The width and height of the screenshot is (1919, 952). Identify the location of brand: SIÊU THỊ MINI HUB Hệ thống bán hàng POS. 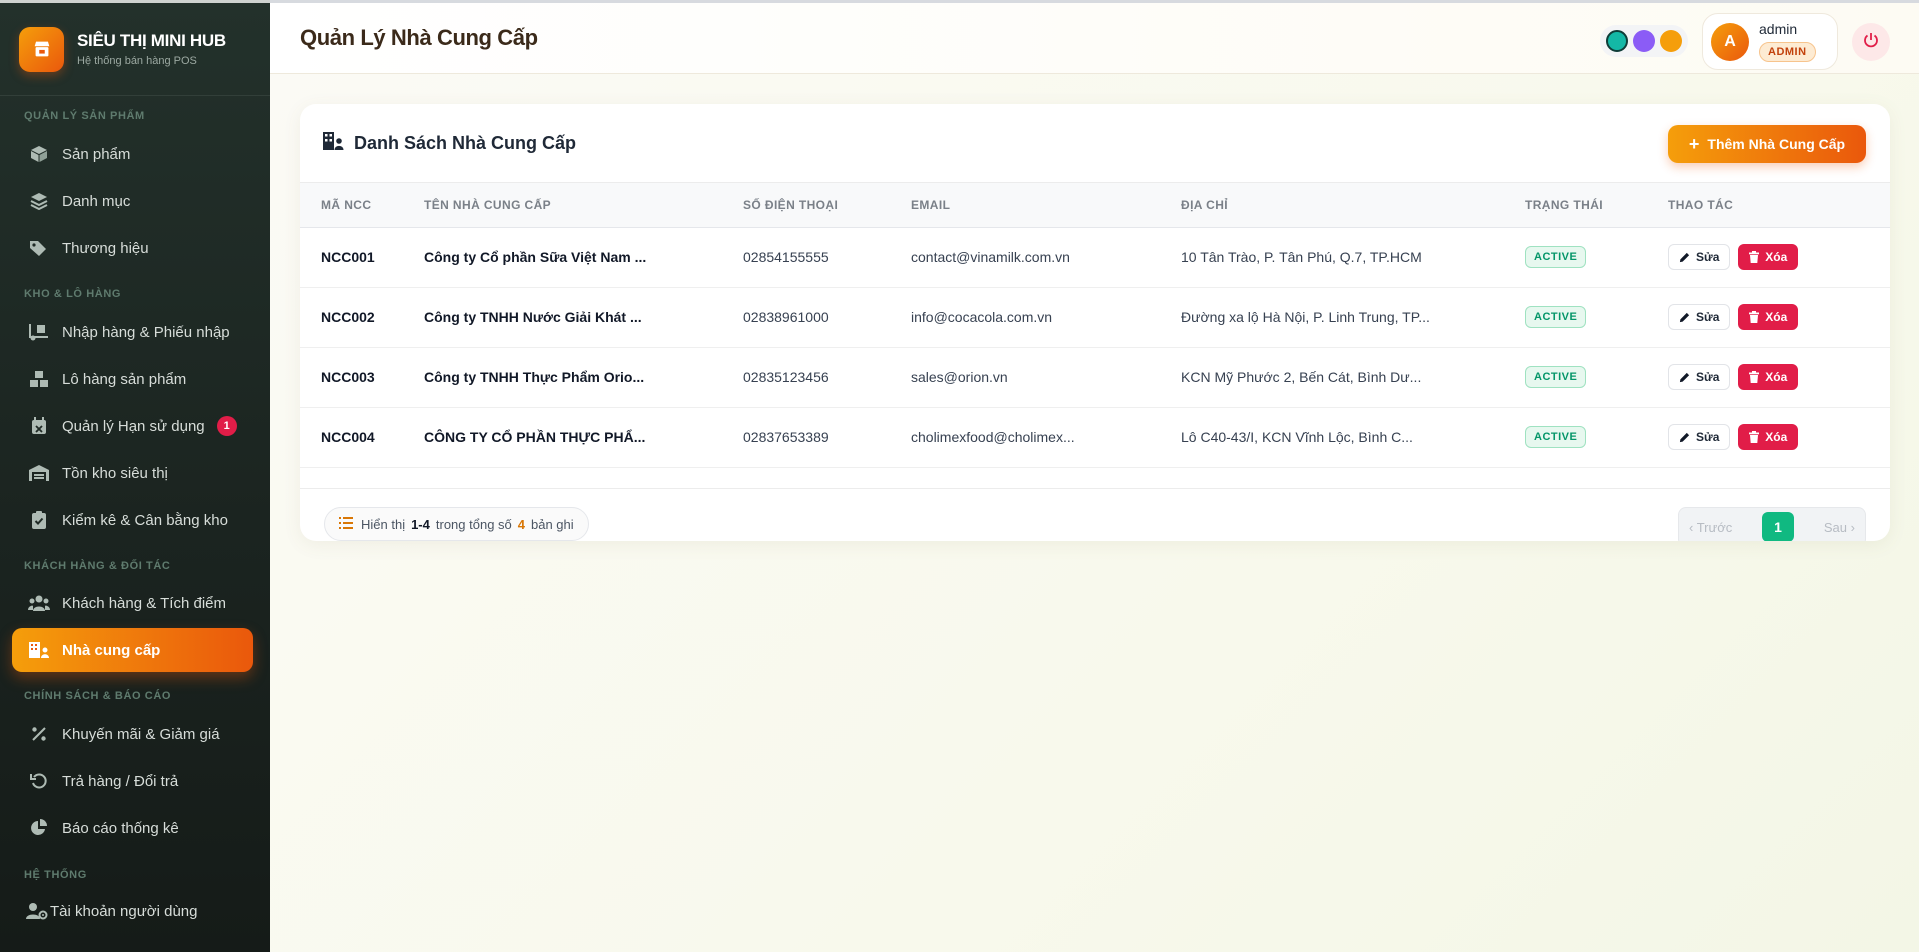
(135, 49).